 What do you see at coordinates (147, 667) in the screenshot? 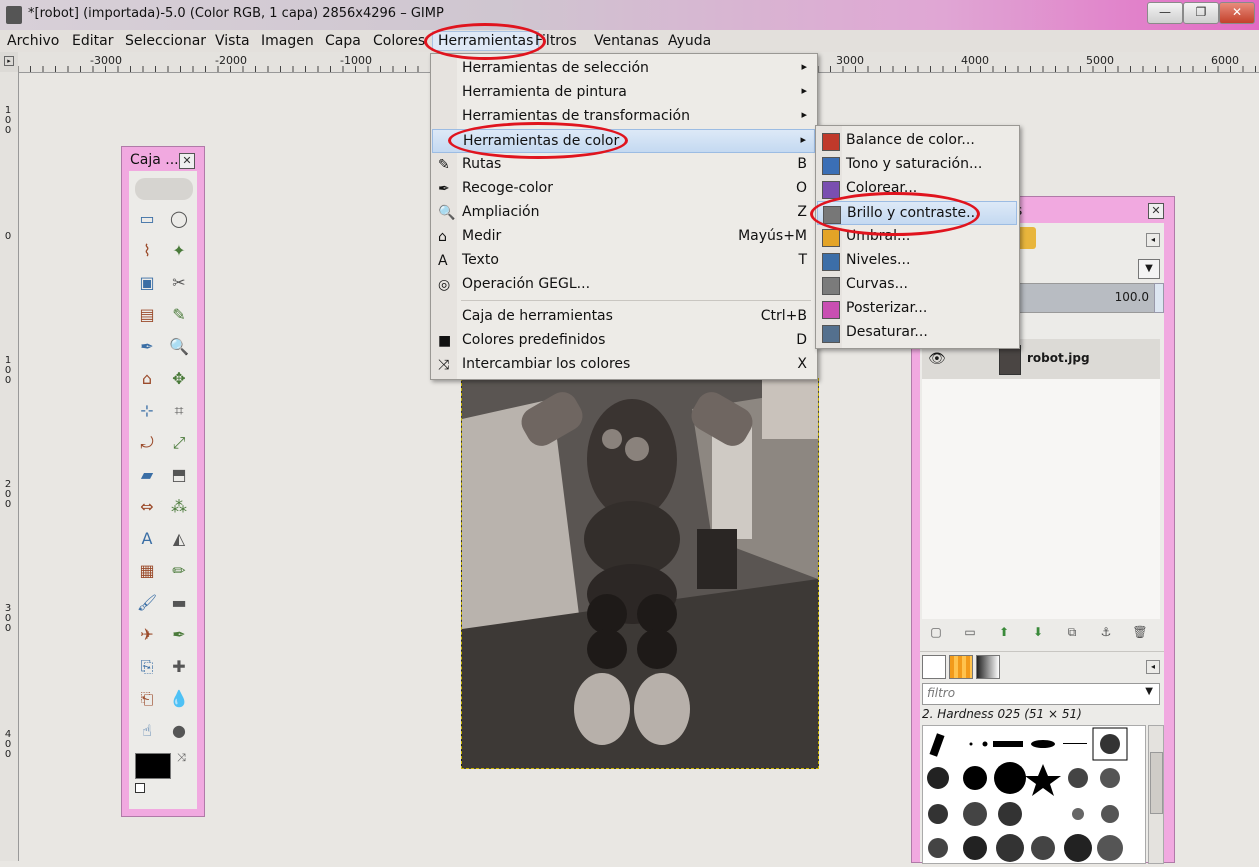
I see `clone-tool-icon: ⎘` at bounding box center [147, 667].